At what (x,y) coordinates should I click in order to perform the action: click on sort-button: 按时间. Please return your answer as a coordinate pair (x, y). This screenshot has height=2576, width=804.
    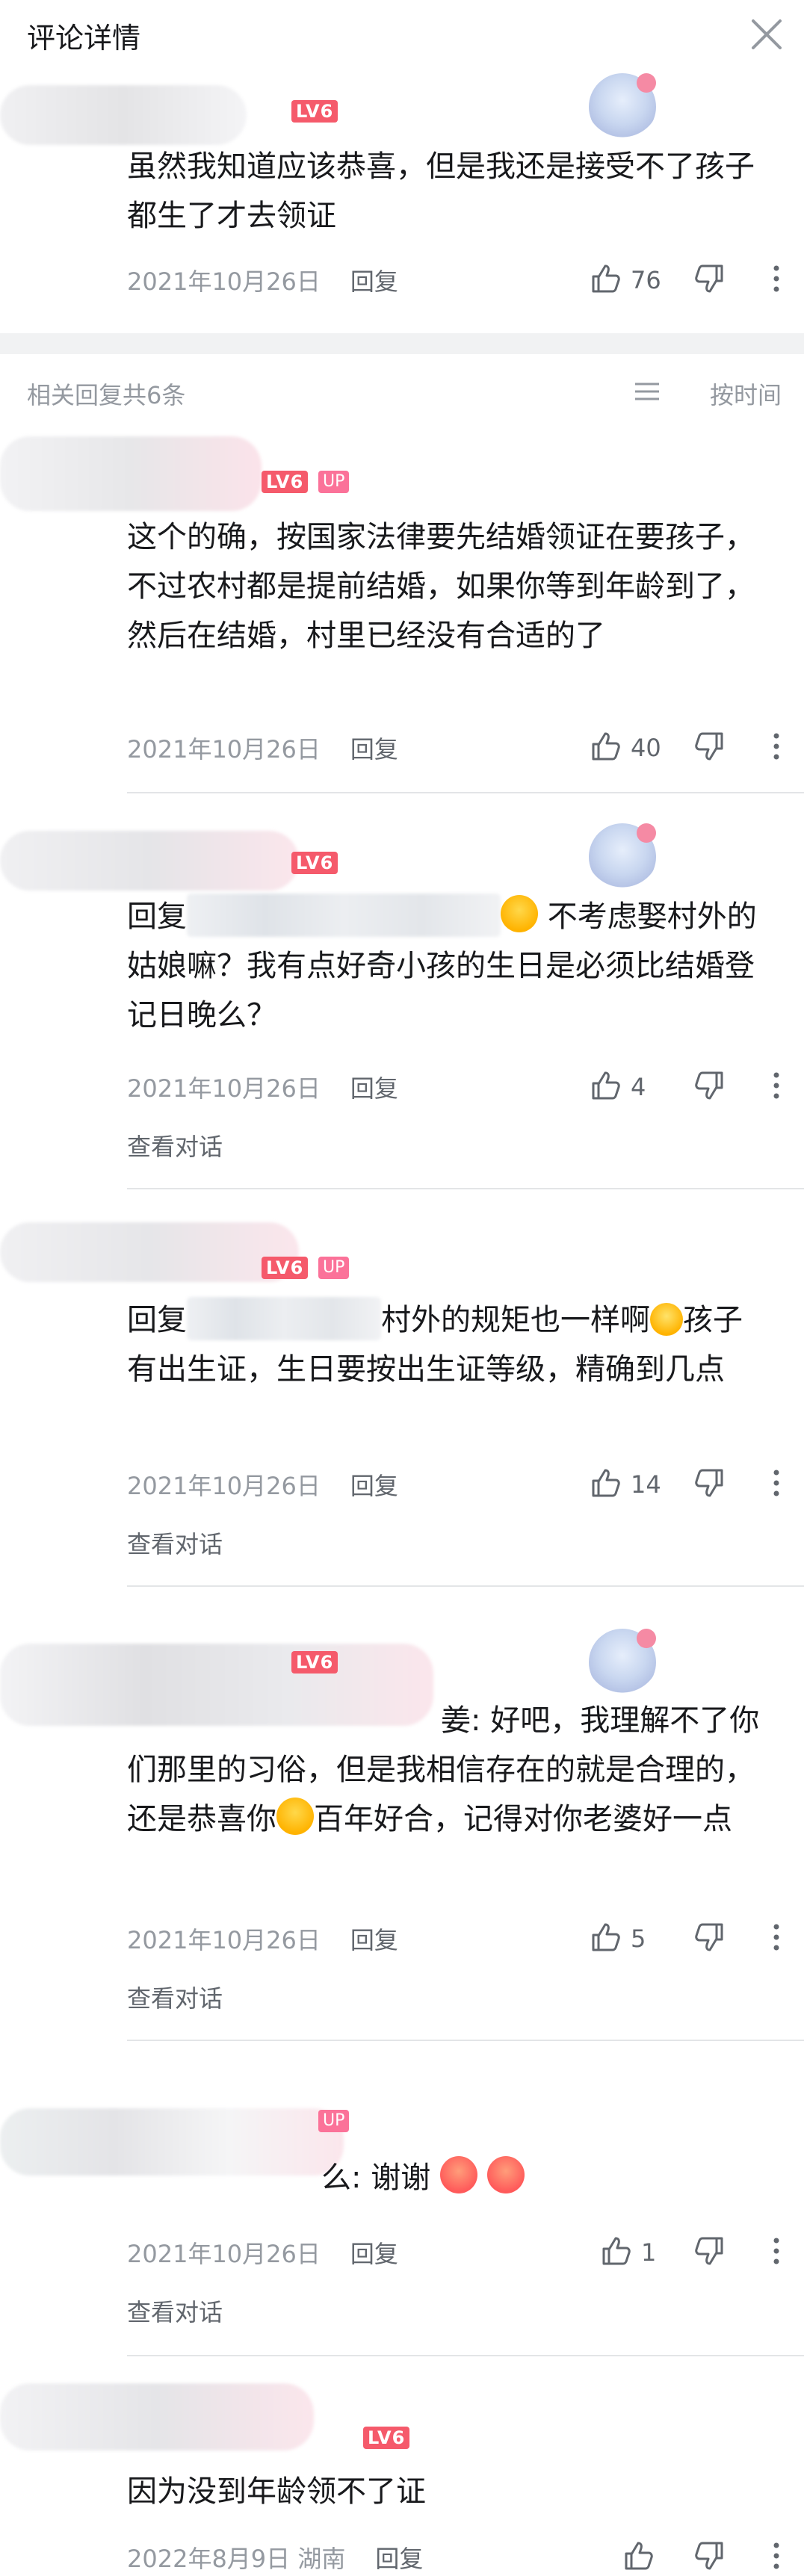
    Looking at the image, I should click on (746, 394).